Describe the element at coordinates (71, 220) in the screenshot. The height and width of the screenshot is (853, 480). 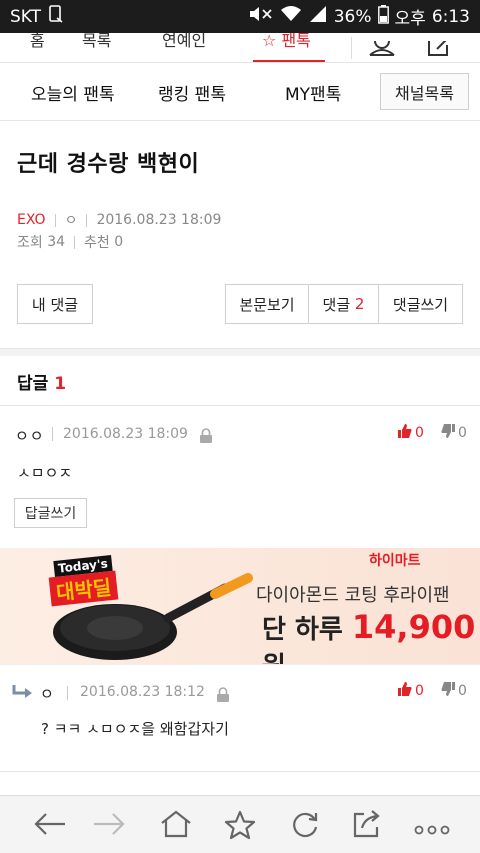
I see `post-author: ㅇ` at that location.